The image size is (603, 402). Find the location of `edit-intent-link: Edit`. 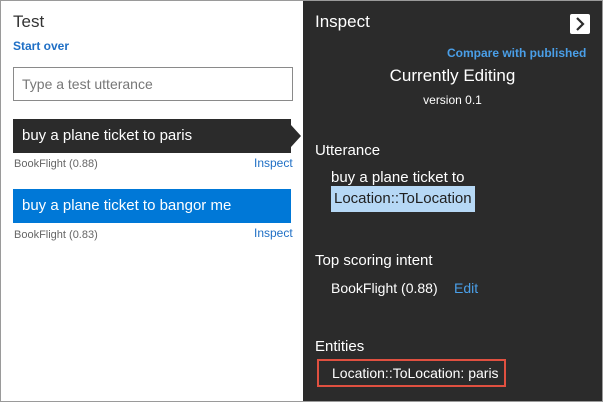

edit-intent-link: Edit is located at coordinates (466, 288).